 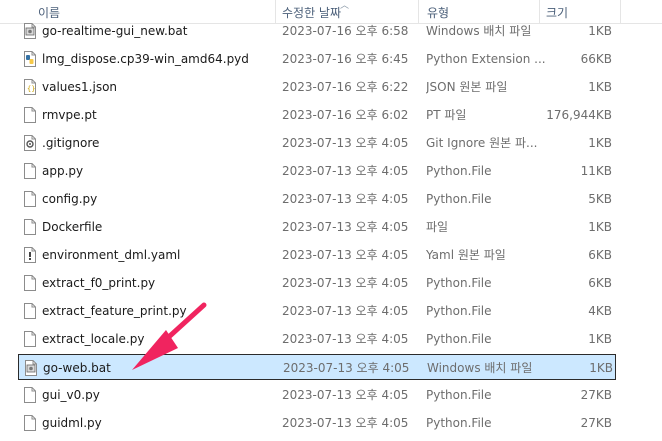 What do you see at coordinates (99, 283) in the screenshot?
I see `file-name: extract_f0_print.py` at bounding box center [99, 283].